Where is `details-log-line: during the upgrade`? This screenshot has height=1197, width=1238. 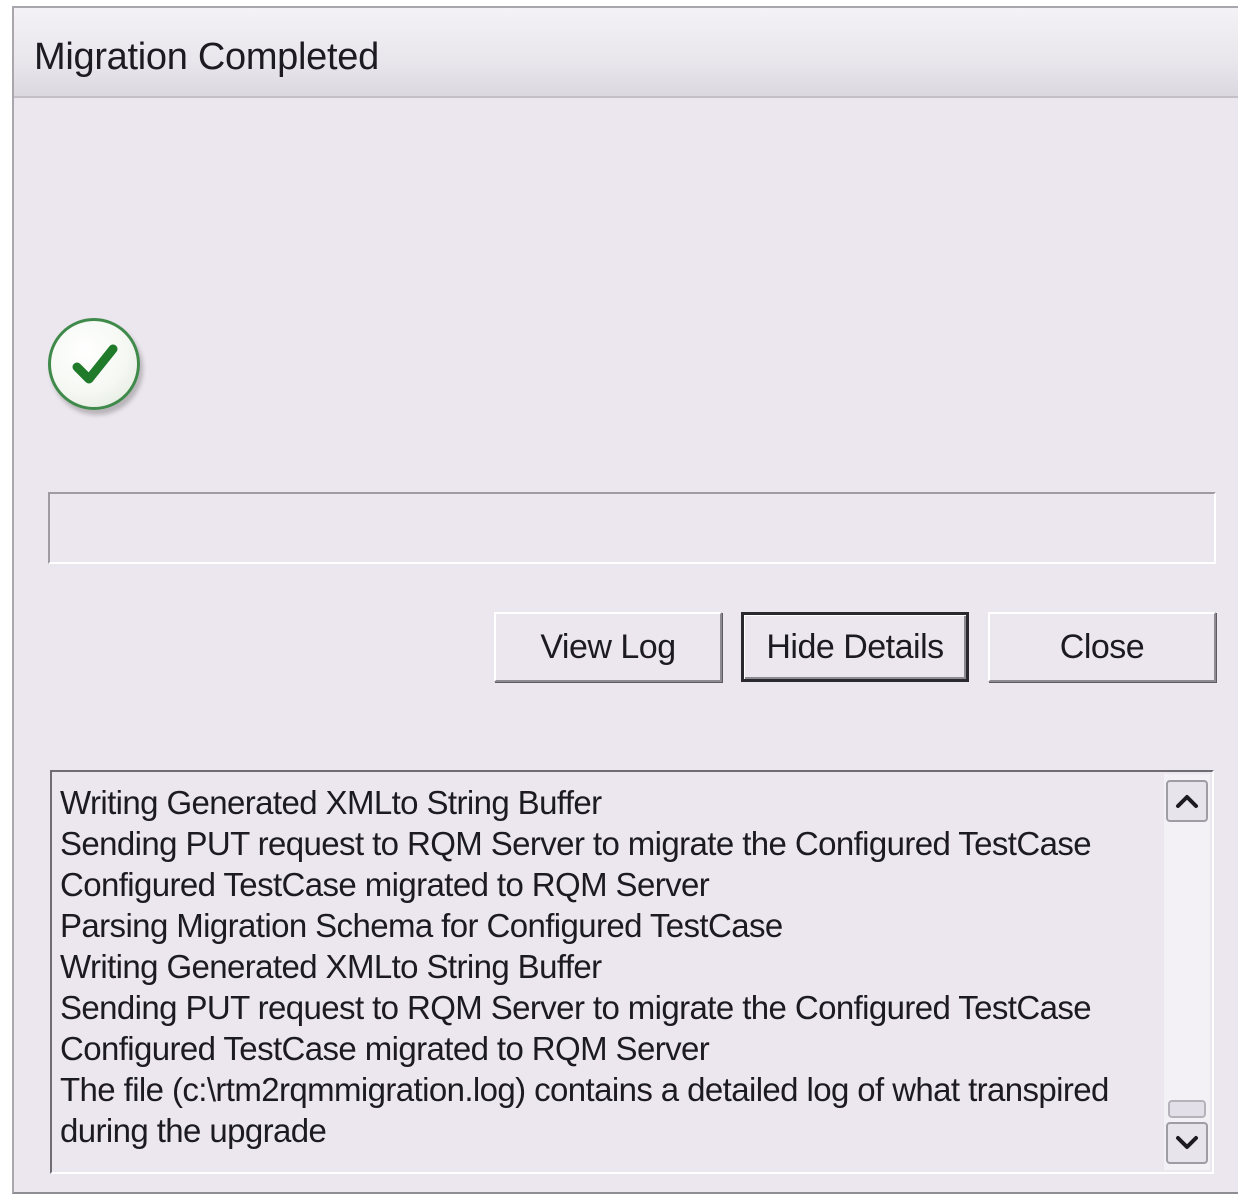 details-log-line: during the upgrade is located at coordinates (193, 1130).